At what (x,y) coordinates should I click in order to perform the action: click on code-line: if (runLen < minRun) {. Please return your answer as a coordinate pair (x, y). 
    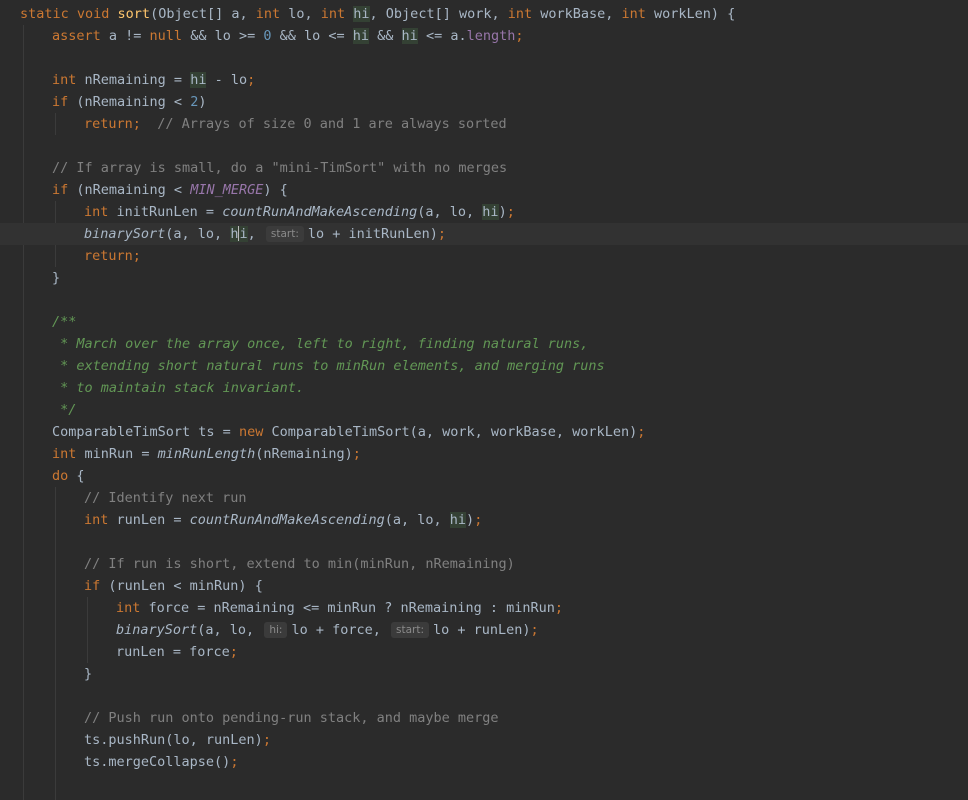
    Looking at the image, I should click on (484, 586).